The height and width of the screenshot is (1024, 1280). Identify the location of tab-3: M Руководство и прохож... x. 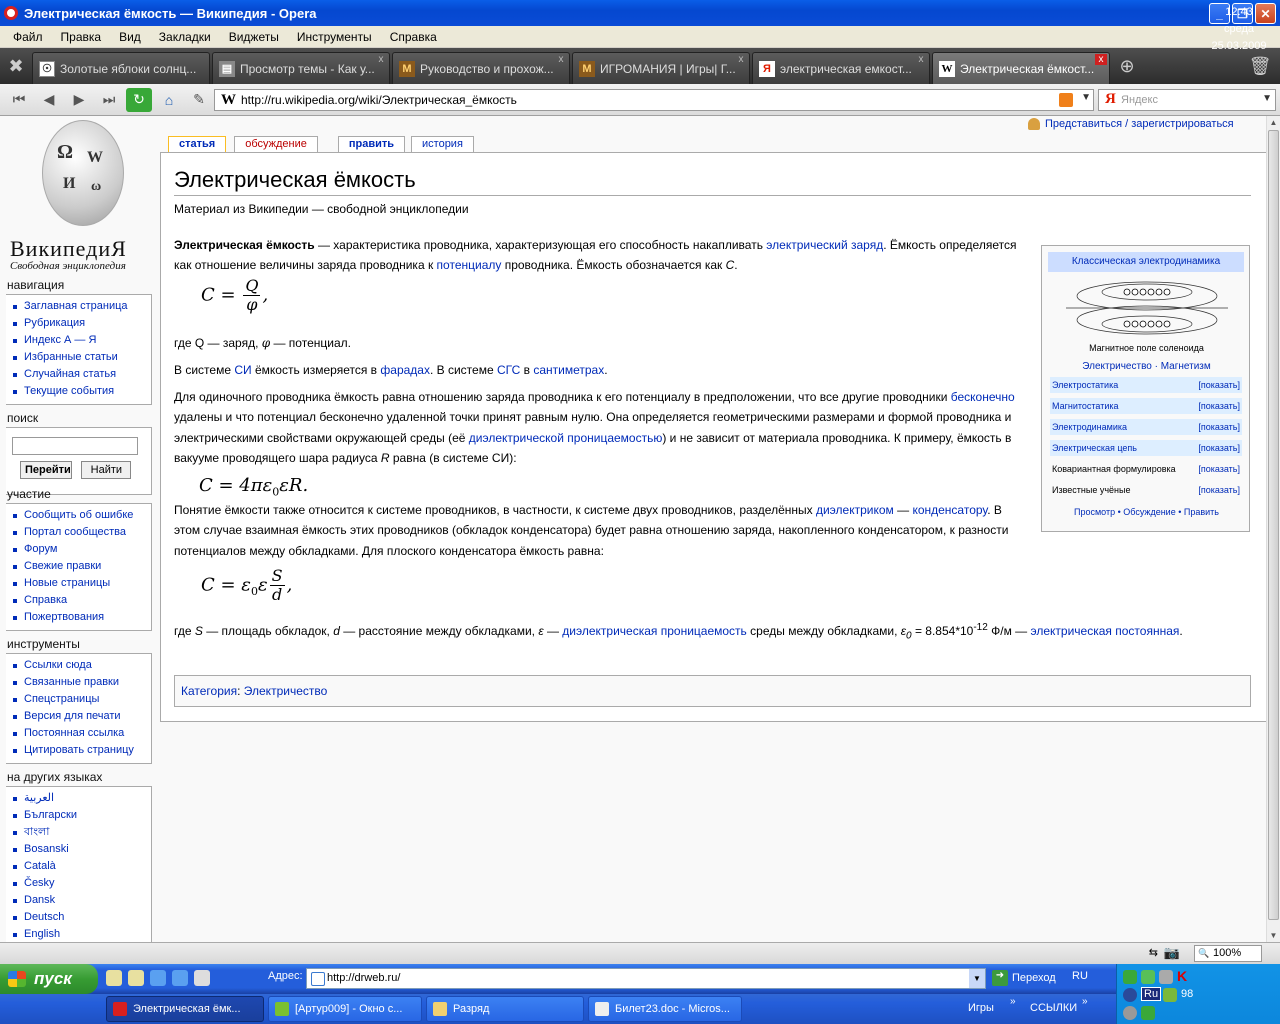
(481, 68).